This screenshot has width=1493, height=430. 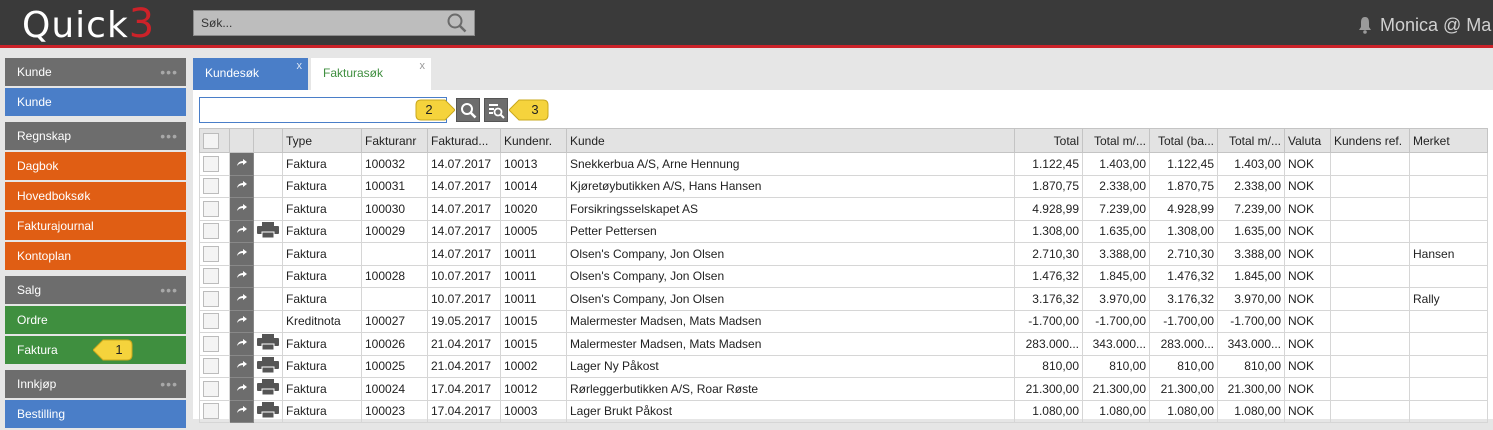 I want to click on sidebar-group-regnskap: Regnskap •••, so click(x=95, y=136).